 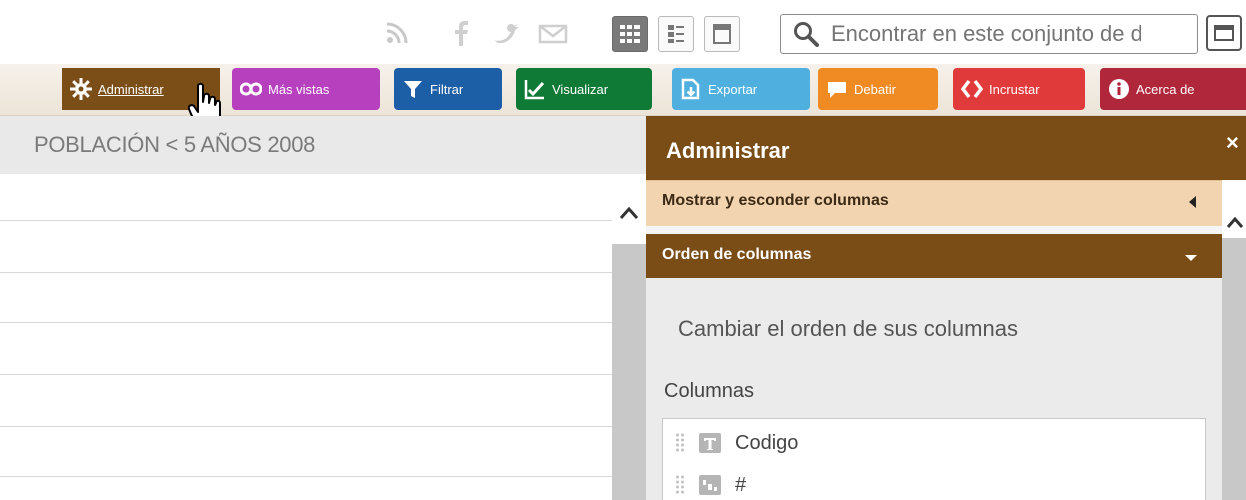 I want to click on section-column-order-label: Orden de columnas, so click(x=737, y=254).